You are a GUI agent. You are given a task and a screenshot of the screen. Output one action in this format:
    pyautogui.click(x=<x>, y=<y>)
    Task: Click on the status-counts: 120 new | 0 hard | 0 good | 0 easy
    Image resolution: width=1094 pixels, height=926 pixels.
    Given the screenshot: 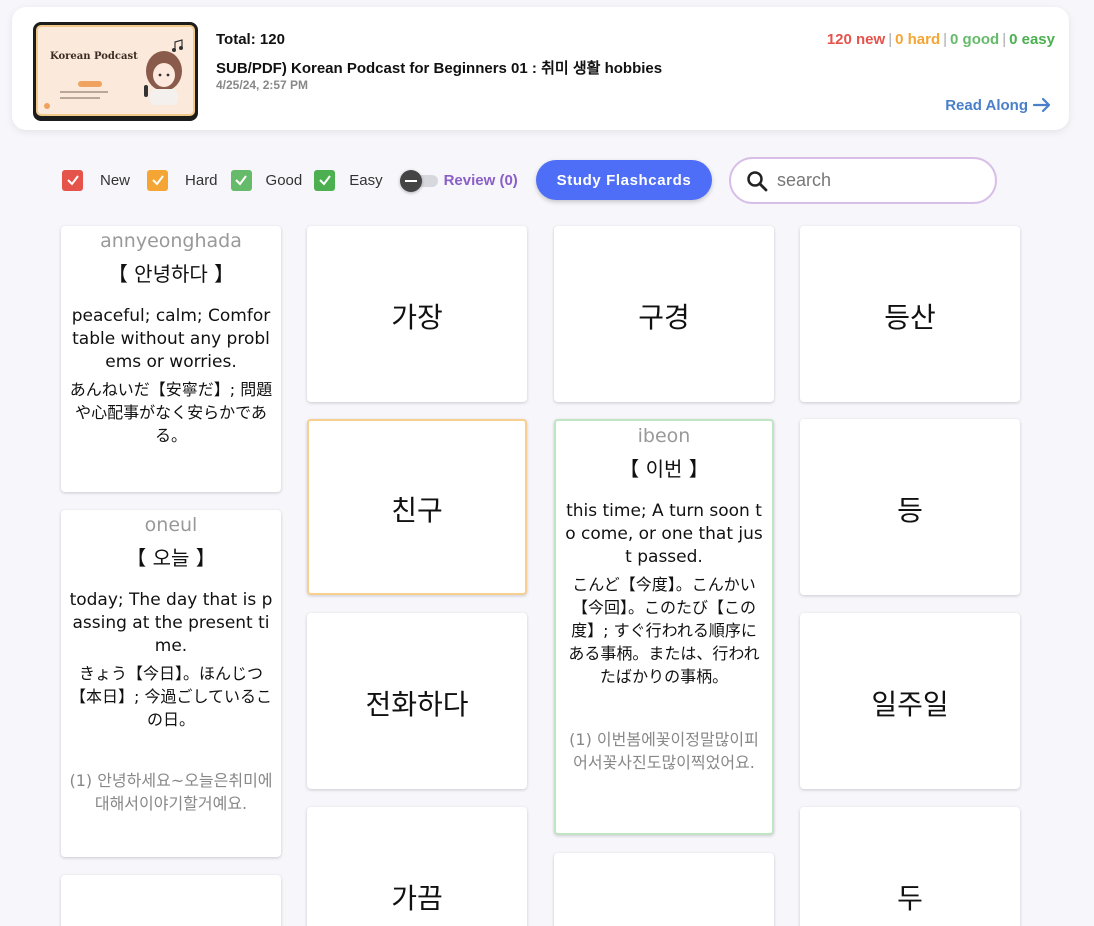 What is the action you would take?
    pyautogui.click(x=941, y=39)
    